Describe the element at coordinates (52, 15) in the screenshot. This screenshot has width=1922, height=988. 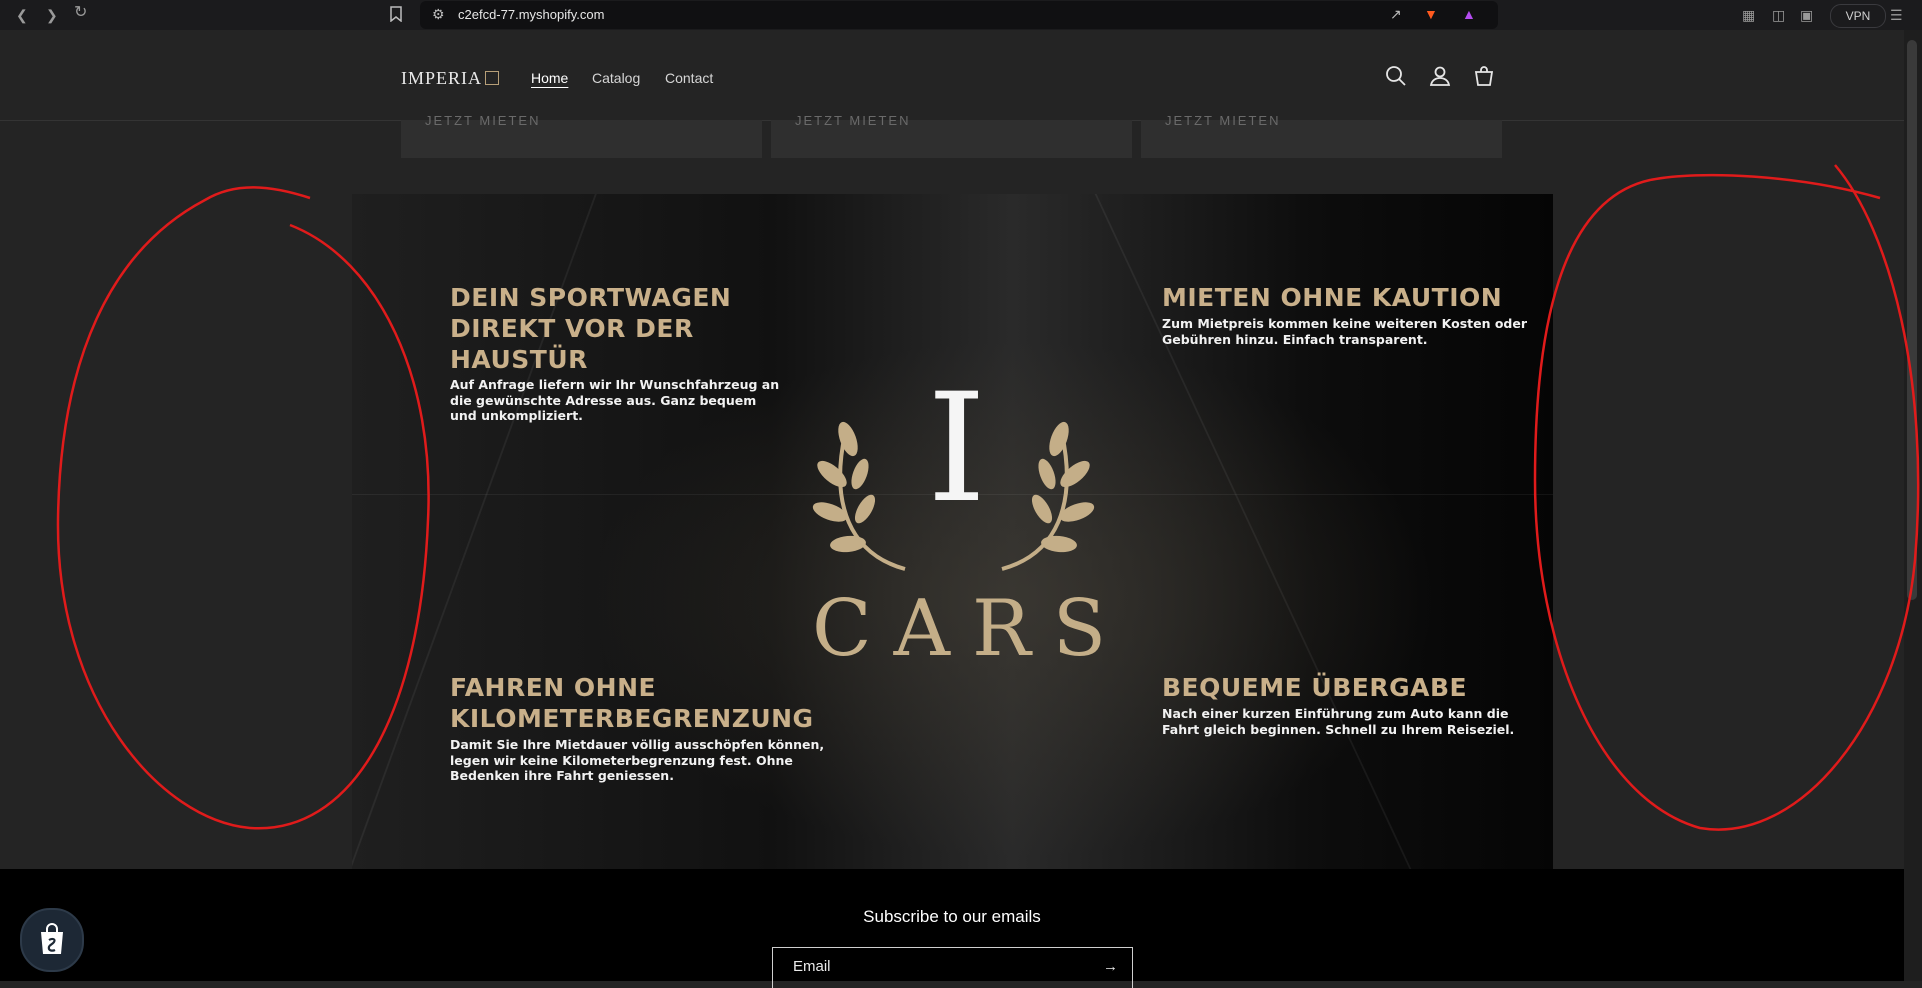
I see `forward-icon: ❯` at that location.